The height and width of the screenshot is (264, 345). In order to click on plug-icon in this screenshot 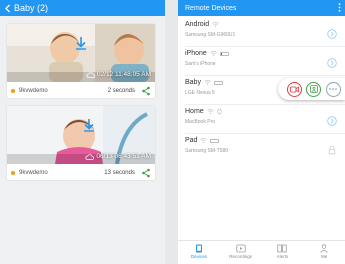, I will do `click(219, 111)`.